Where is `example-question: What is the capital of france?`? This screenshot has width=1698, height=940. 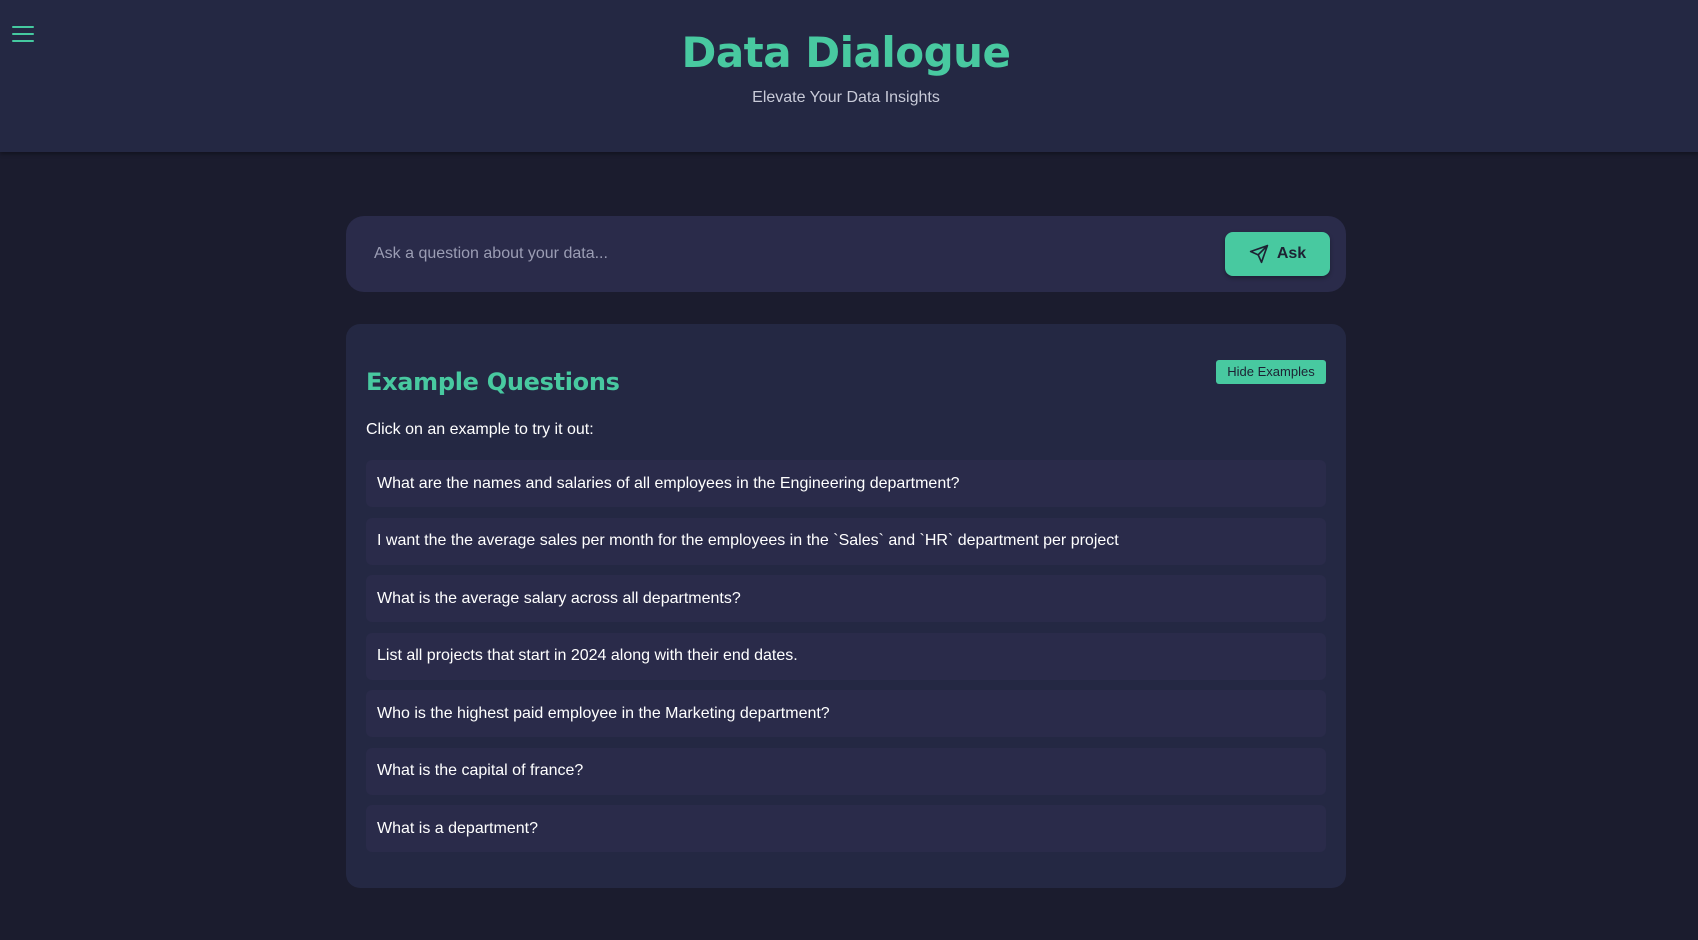 example-question: What is the capital of france? is located at coordinates (846, 771).